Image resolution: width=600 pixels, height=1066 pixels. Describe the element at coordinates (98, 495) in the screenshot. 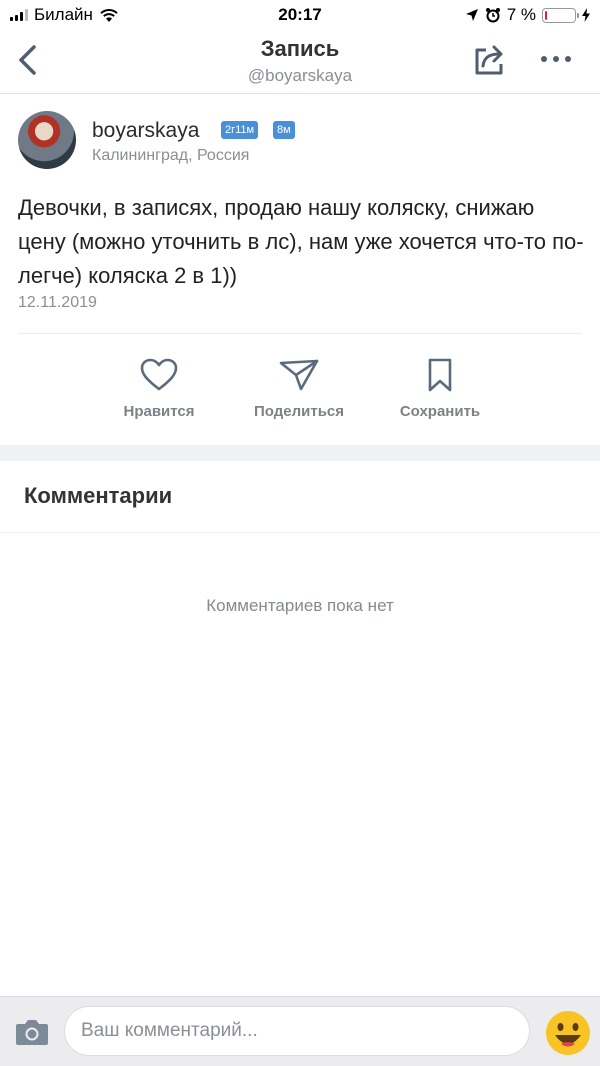

I see `comments-heading: Комментарии` at that location.